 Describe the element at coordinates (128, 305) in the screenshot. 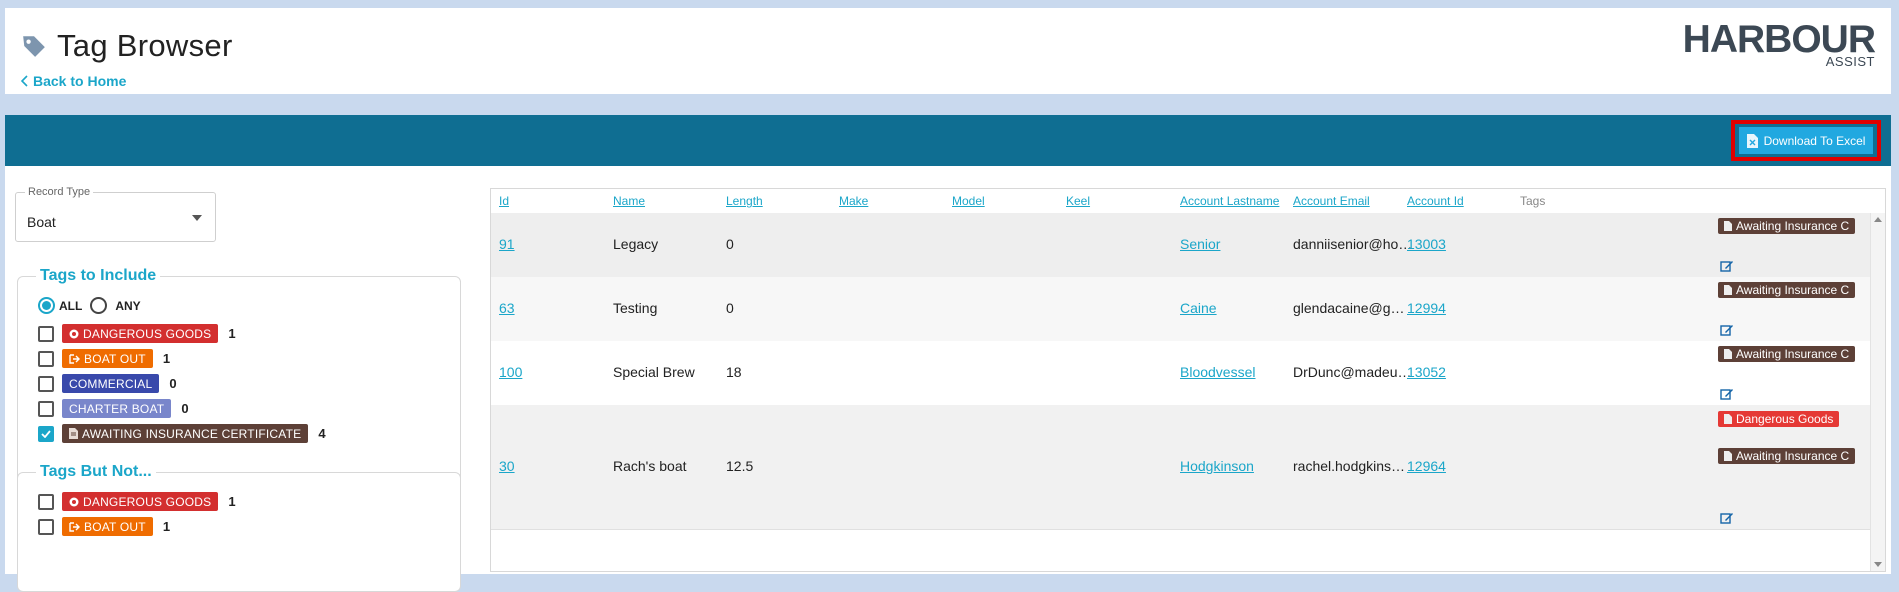

I see `radio-any-label: ANY` at that location.